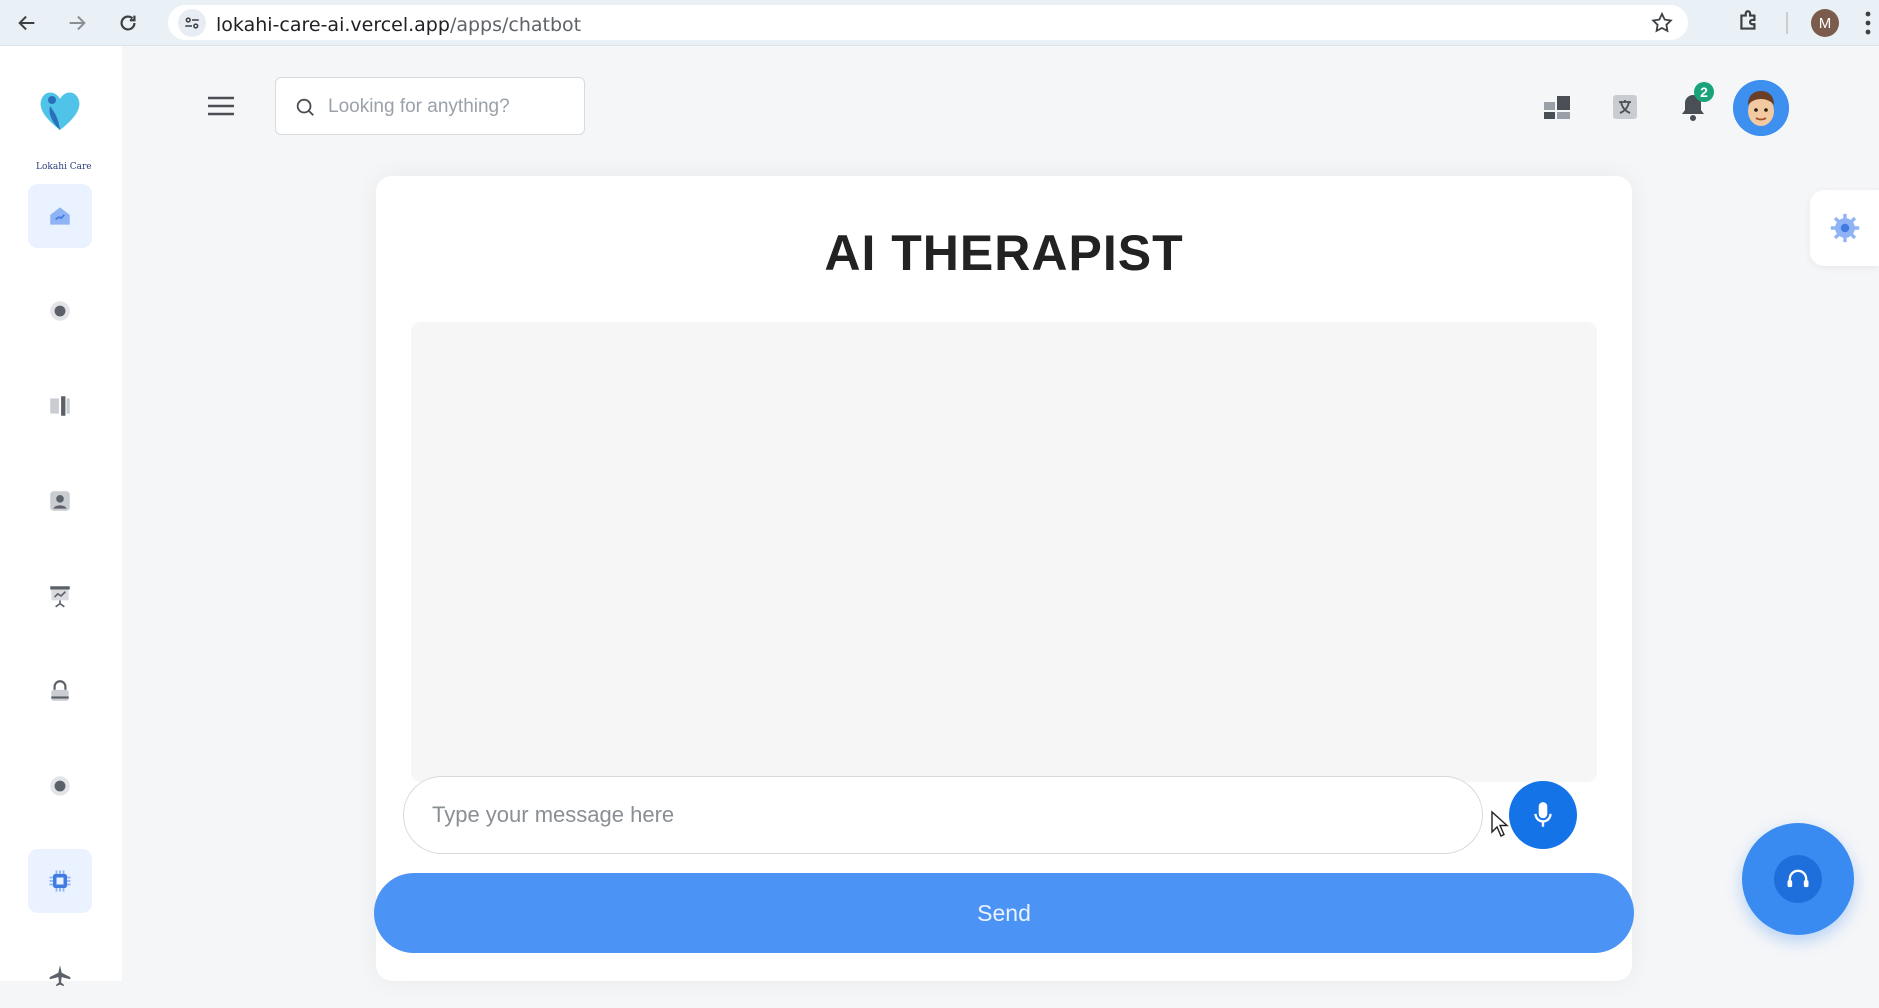 This screenshot has height=1008, width=1879. I want to click on brand-logo-text: Lokahi Care, so click(64, 167).